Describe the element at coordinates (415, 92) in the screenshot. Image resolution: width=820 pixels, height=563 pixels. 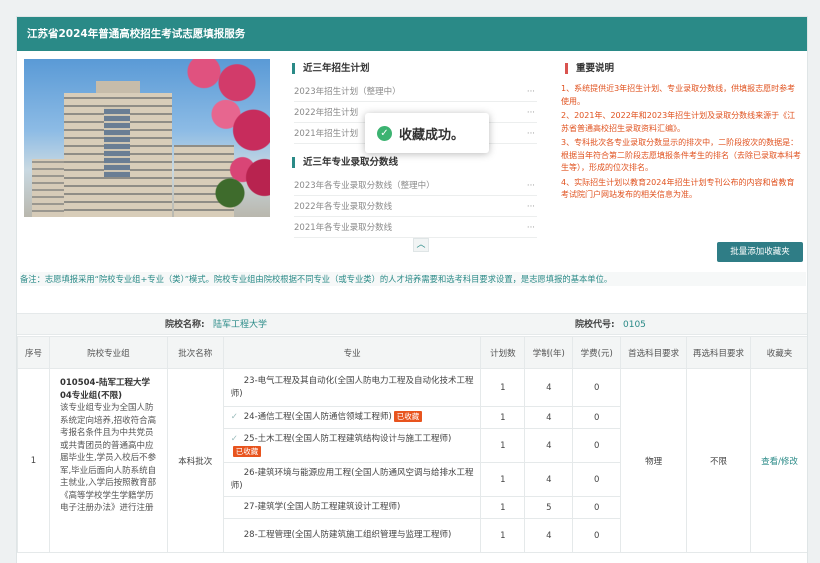
I see `plan-item-2023: 2023年招生计划（整理中） ···` at that location.